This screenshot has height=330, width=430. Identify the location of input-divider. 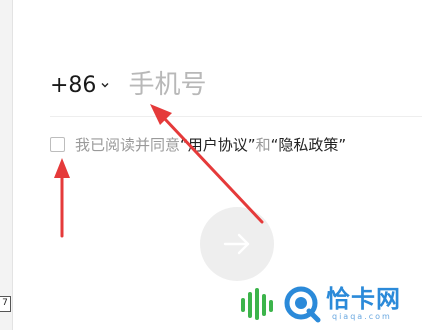
(236, 116).